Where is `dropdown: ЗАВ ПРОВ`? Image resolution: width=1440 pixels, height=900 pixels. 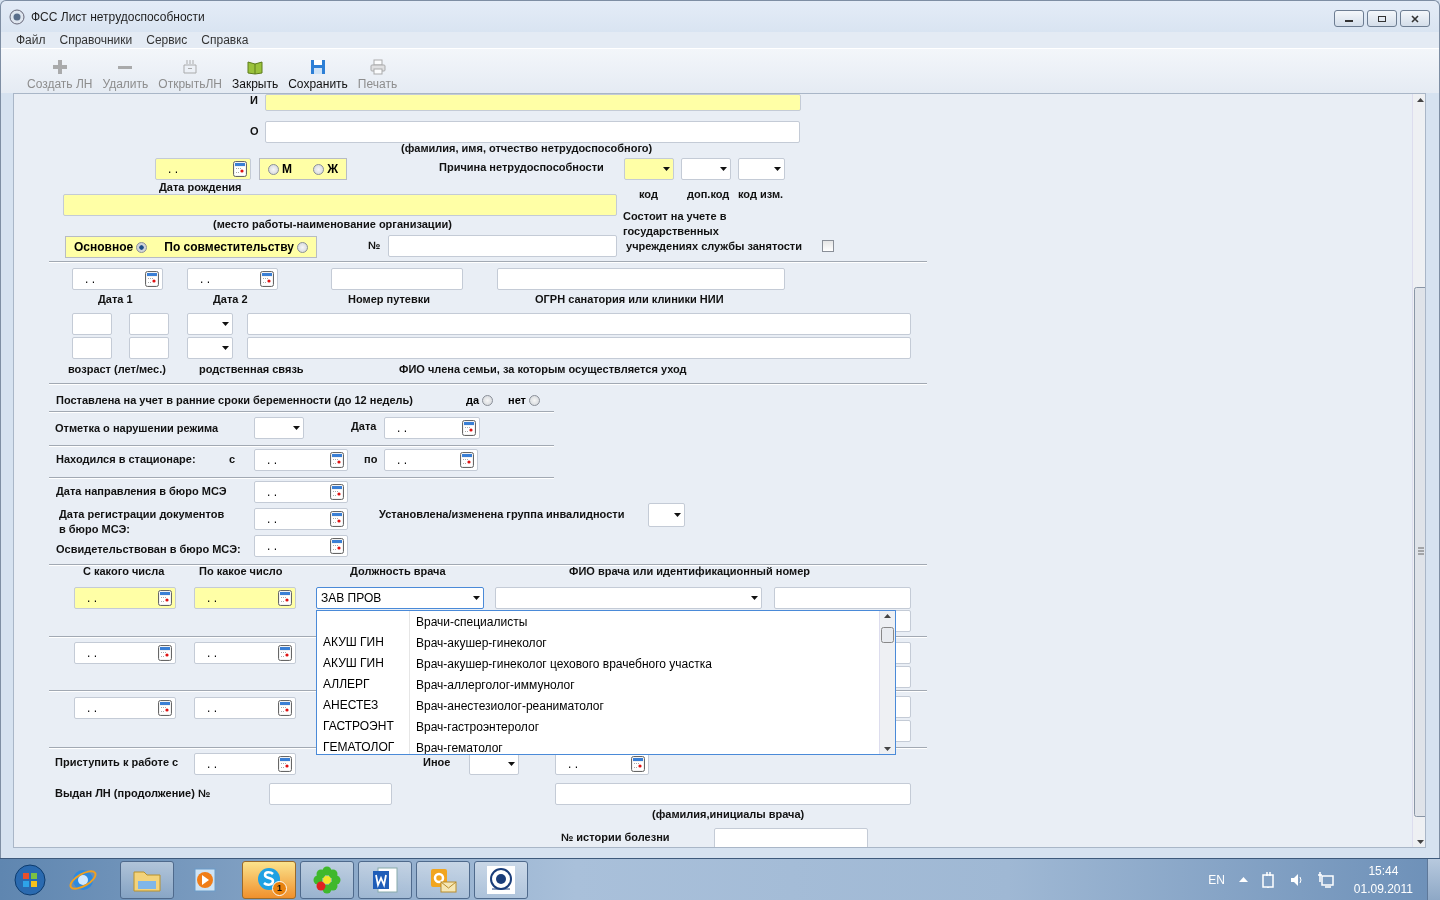
dropdown: ЗАВ ПРОВ is located at coordinates (400, 598).